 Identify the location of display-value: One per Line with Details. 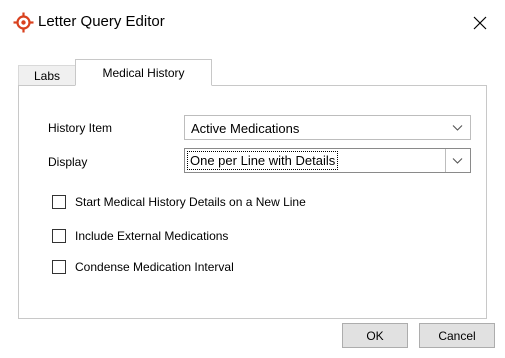
(262, 160).